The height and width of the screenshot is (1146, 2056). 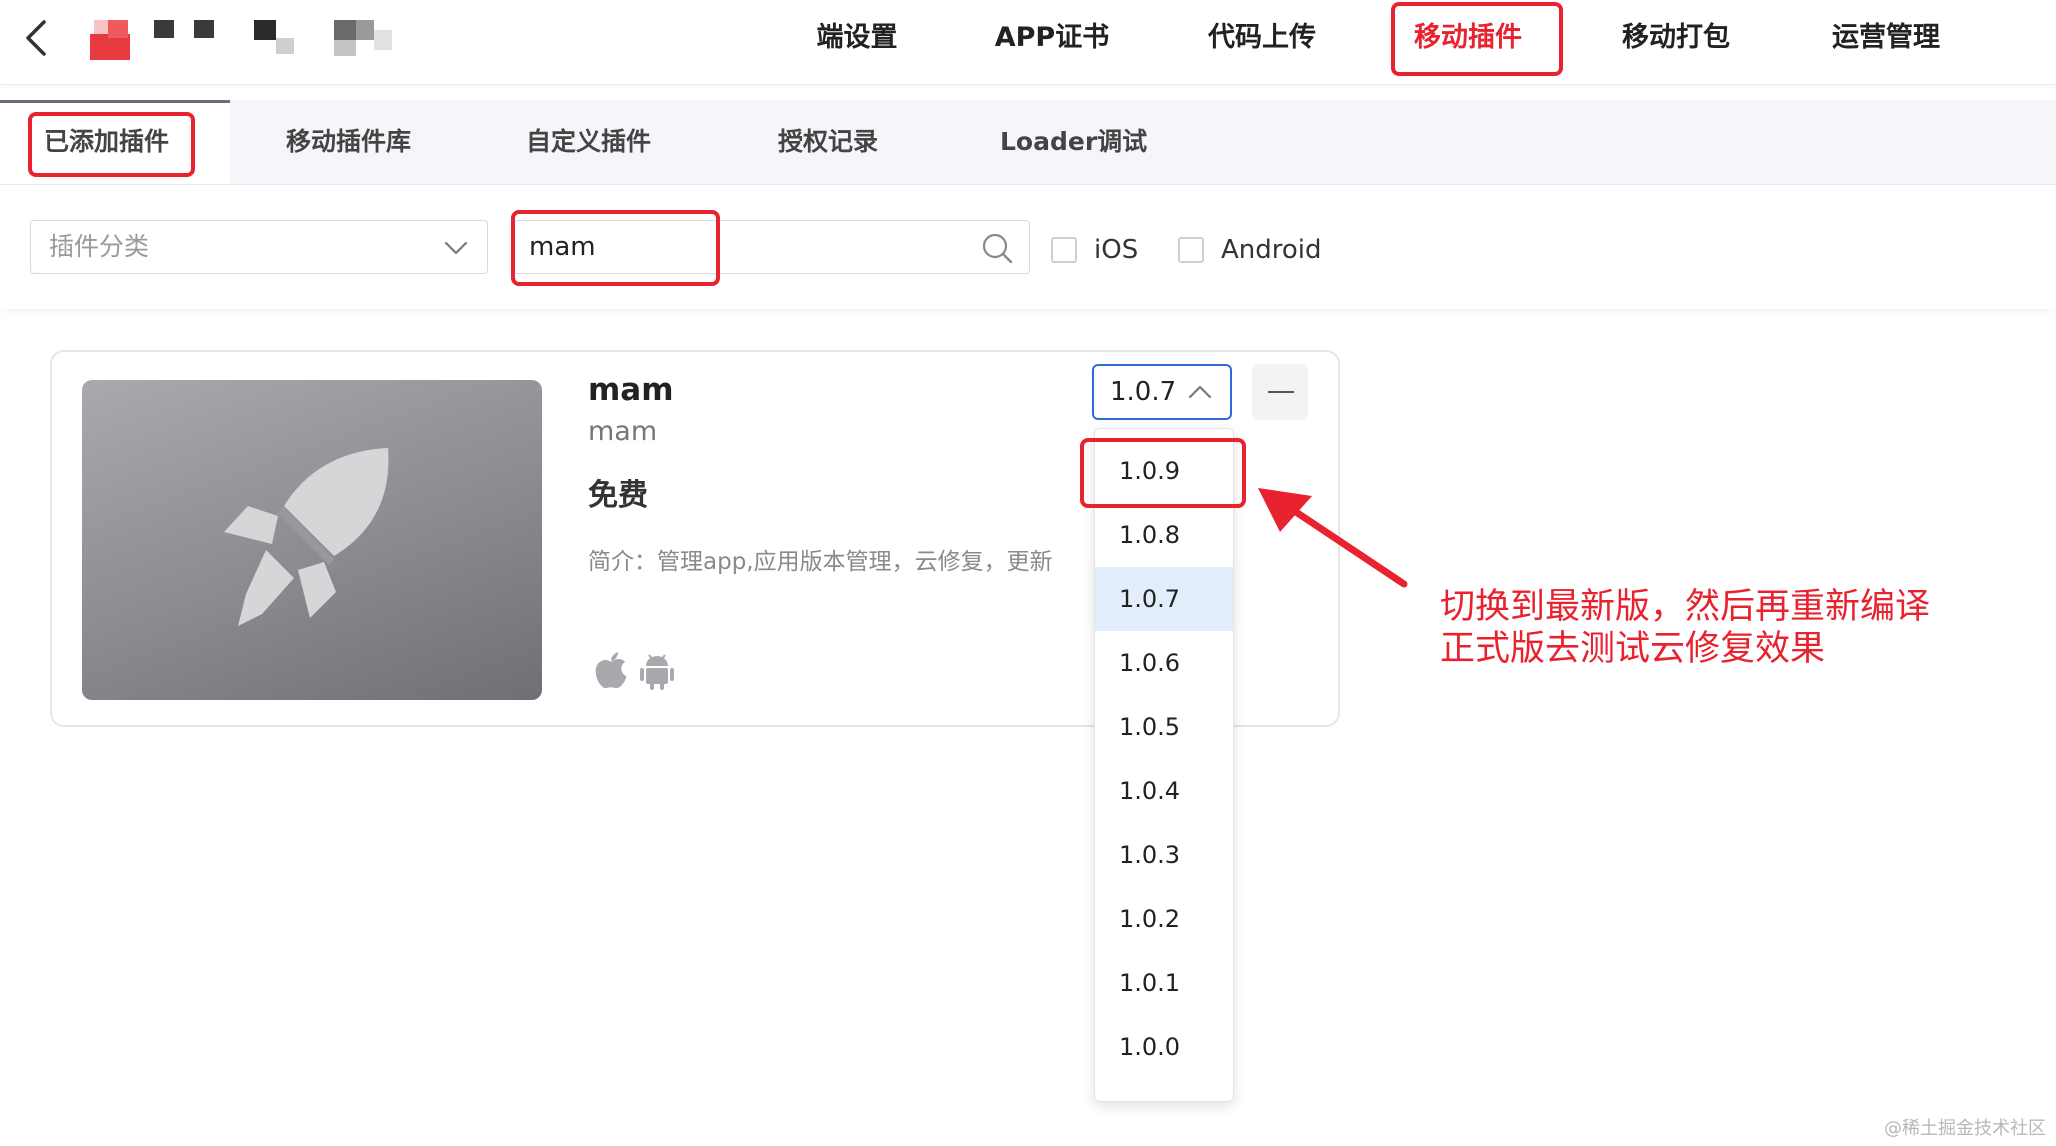 I want to click on chevron-down-icon, so click(x=456, y=248).